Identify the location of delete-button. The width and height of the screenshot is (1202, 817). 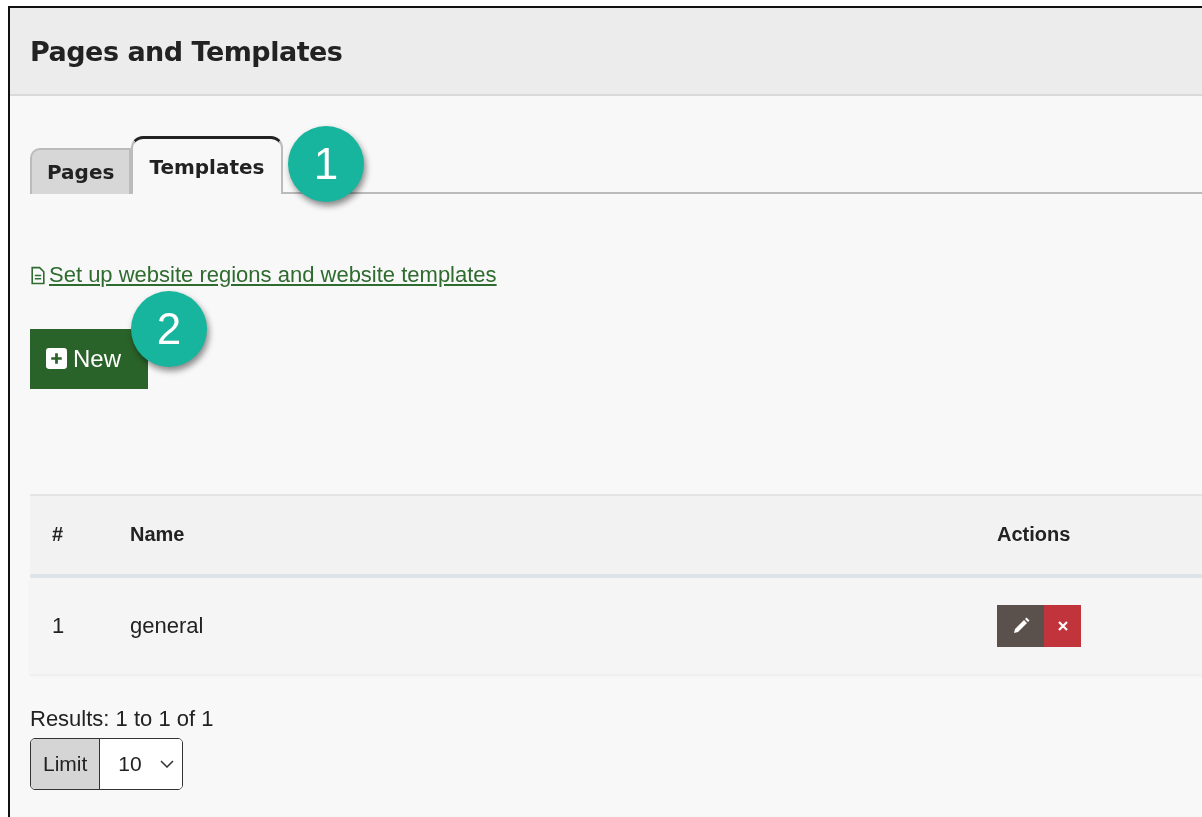
(1062, 625).